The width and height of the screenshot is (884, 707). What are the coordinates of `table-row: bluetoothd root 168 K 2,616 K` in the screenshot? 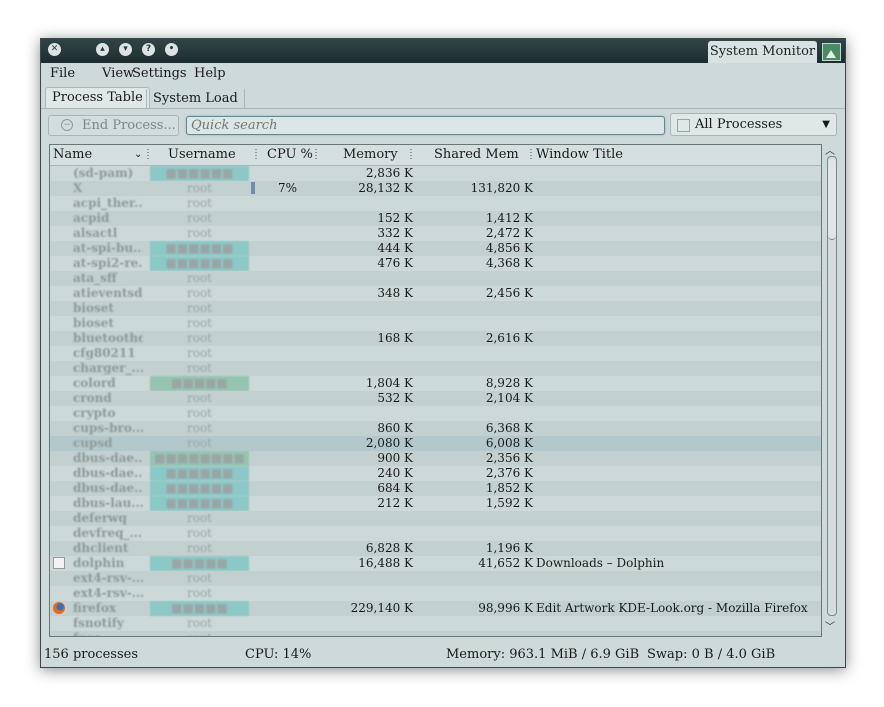 It's located at (435, 338).